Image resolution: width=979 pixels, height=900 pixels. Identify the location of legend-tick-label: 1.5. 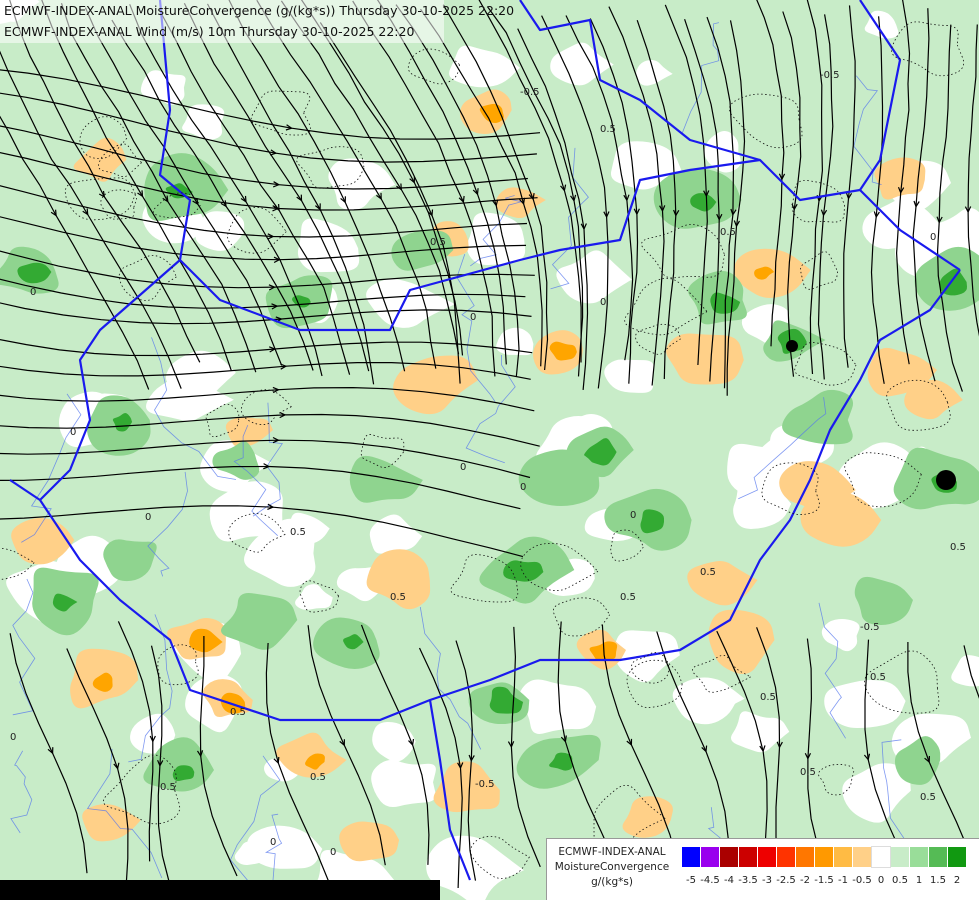
(938, 880).